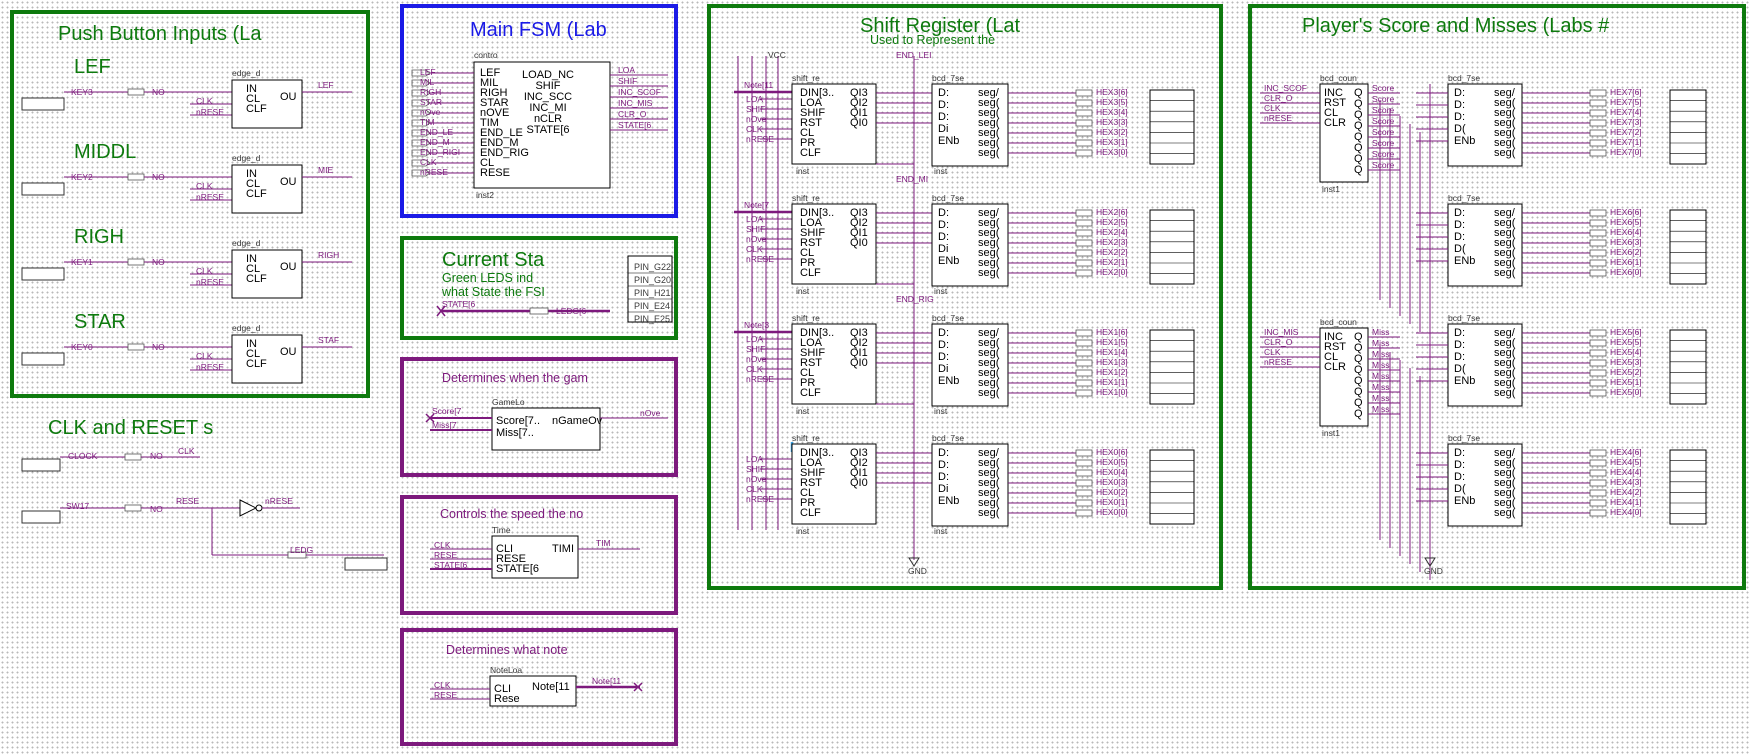 The width and height of the screenshot is (1751, 756). Describe the element at coordinates (943, 369) in the screenshot. I see `bcd-port-3: Di` at that location.